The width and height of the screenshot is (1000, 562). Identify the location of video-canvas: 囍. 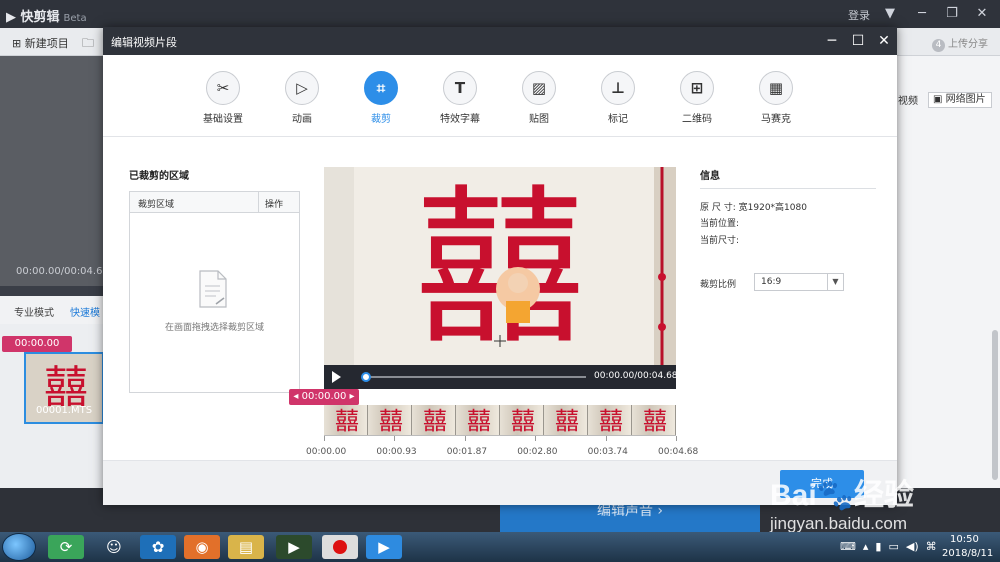
(500, 278).